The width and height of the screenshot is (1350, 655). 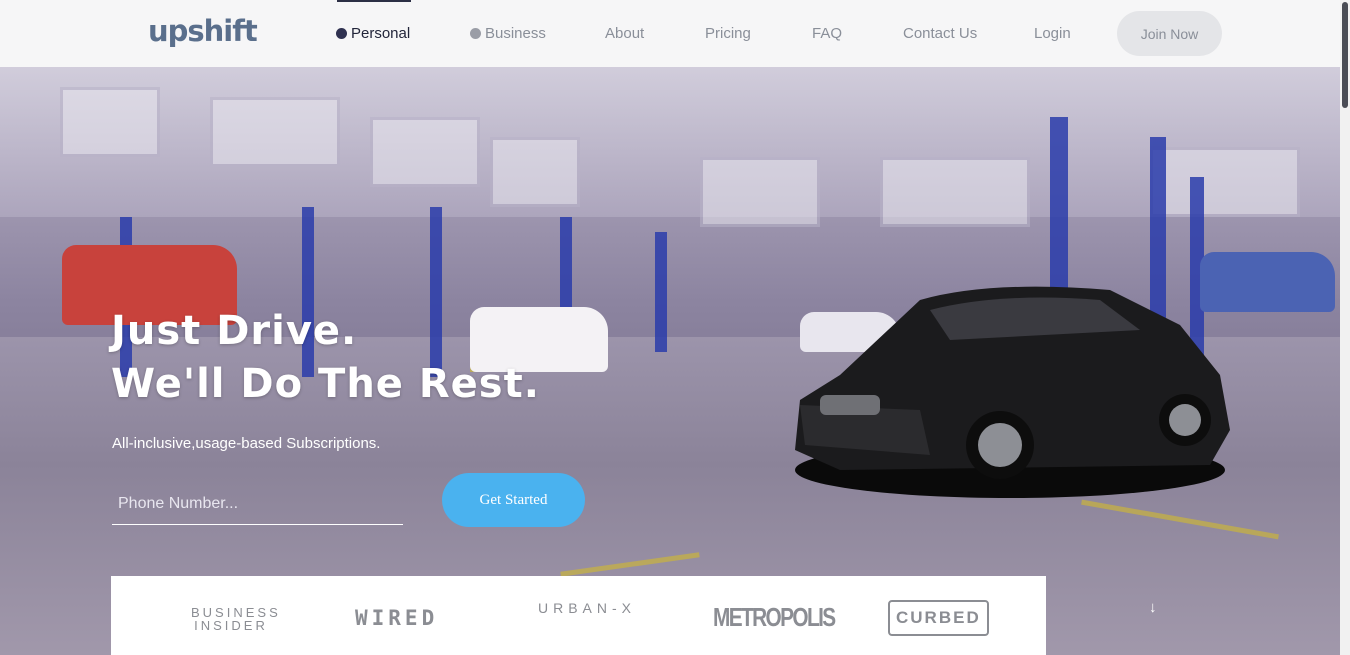 What do you see at coordinates (940, 33) in the screenshot?
I see `nav-contact-us: Contact Us` at bounding box center [940, 33].